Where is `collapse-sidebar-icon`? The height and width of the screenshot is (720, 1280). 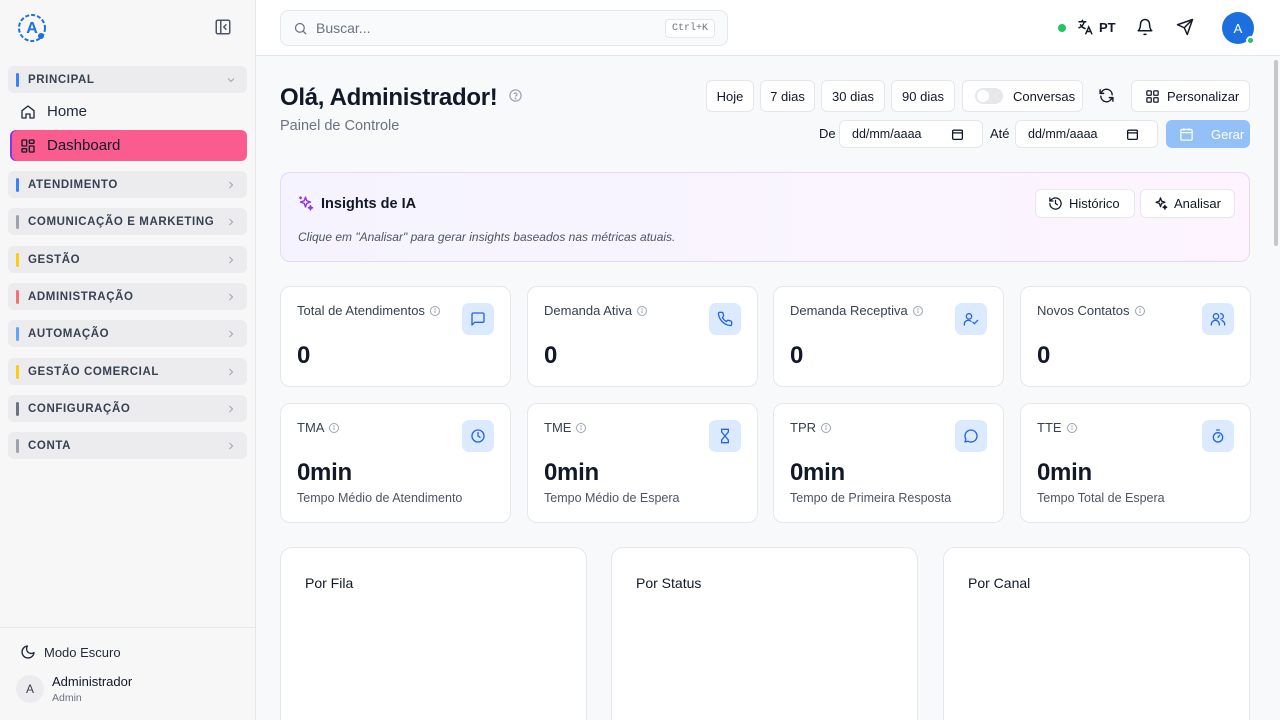
collapse-sidebar-icon is located at coordinates (223, 27).